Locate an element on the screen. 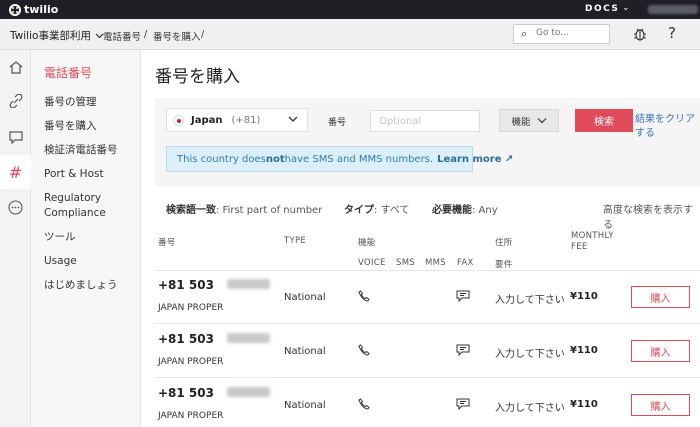  rail-home is located at coordinates (15, 67).